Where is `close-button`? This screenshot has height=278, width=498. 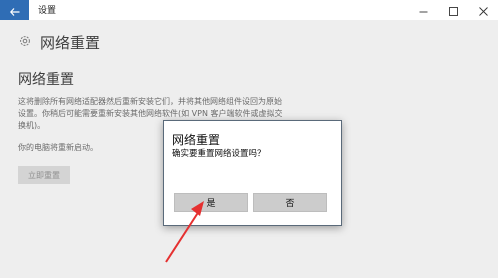 close-button is located at coordinates (483, 10).